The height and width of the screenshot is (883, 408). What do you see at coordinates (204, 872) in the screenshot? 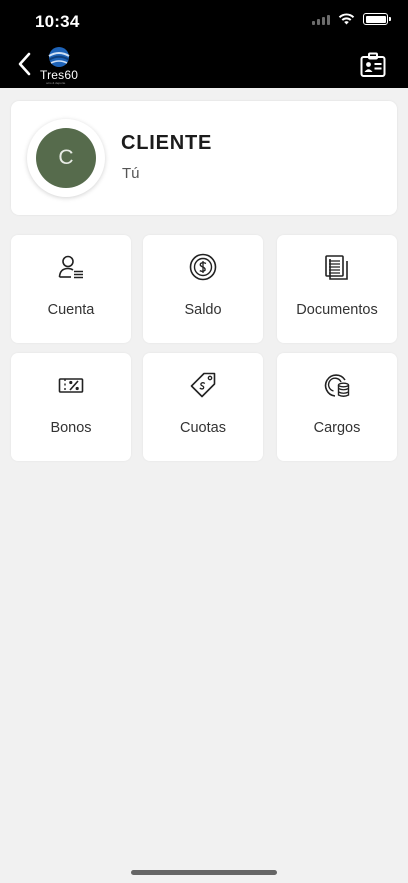
I see `home-indicator` at bounding box center [204, 872].